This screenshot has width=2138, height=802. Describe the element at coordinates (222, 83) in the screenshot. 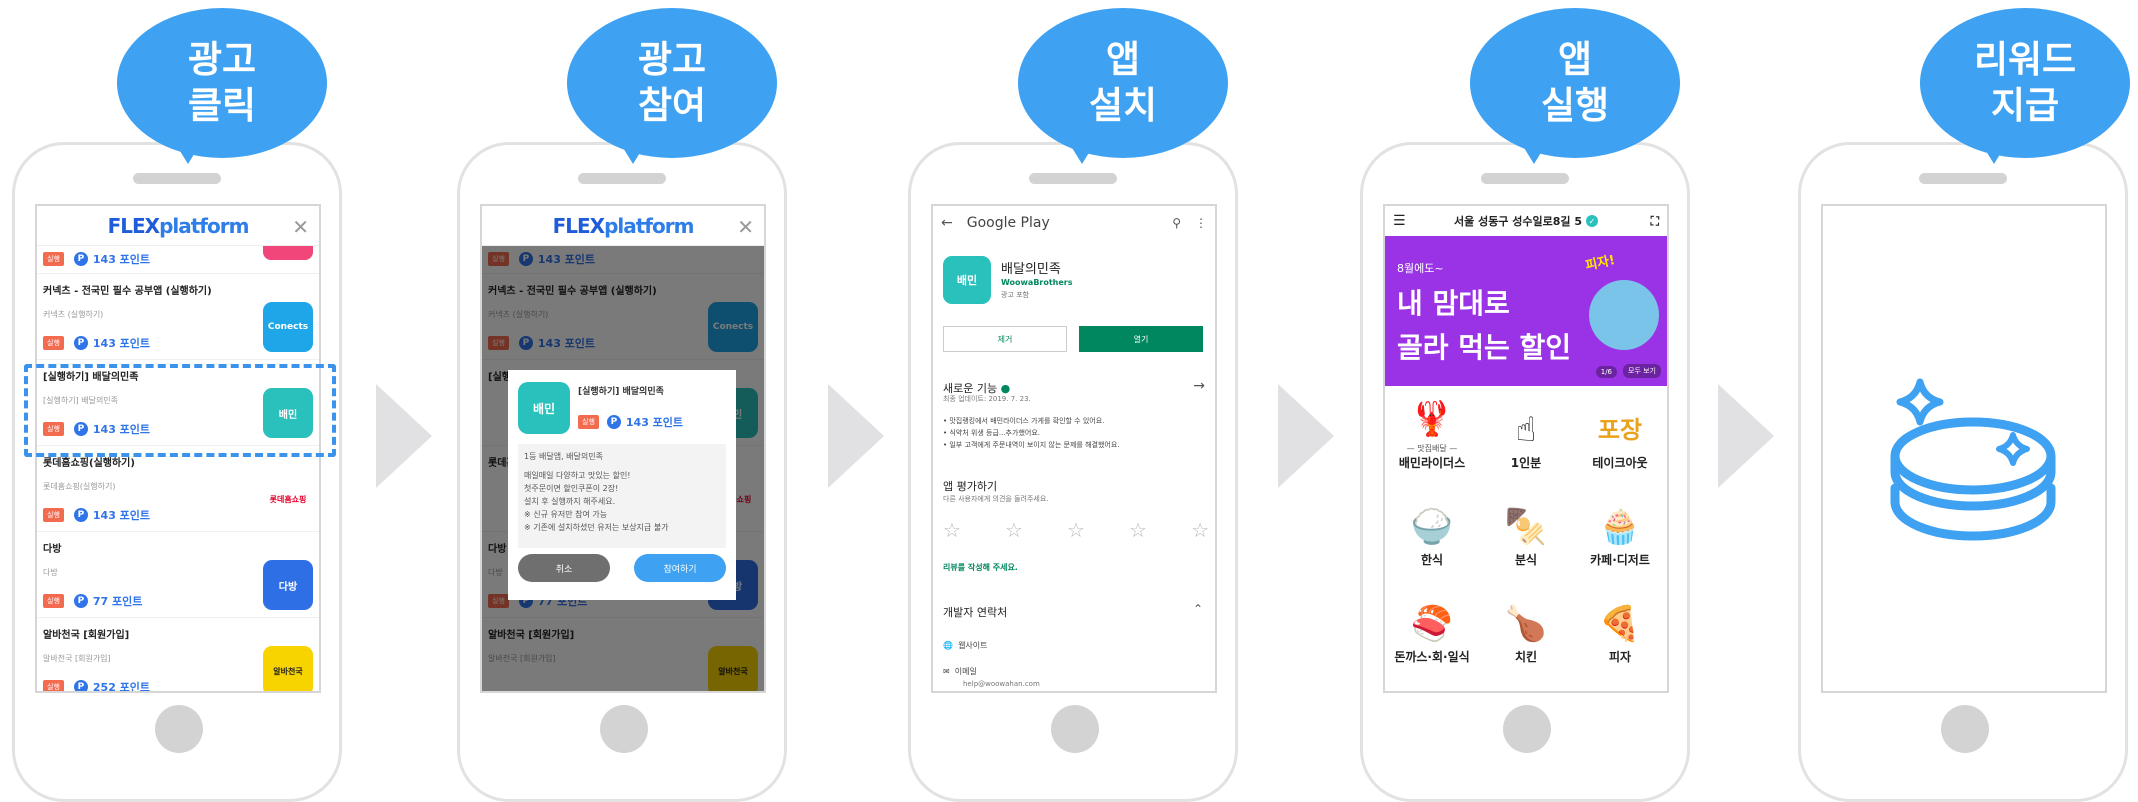

I see `speech-bubble: 광고 클릭` at that location.